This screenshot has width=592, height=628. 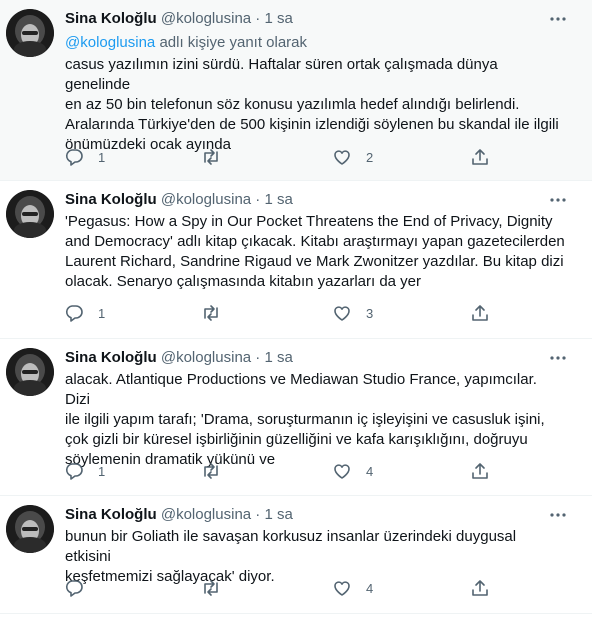 I want to click on like-count: 3, so click(x=370, y=313).